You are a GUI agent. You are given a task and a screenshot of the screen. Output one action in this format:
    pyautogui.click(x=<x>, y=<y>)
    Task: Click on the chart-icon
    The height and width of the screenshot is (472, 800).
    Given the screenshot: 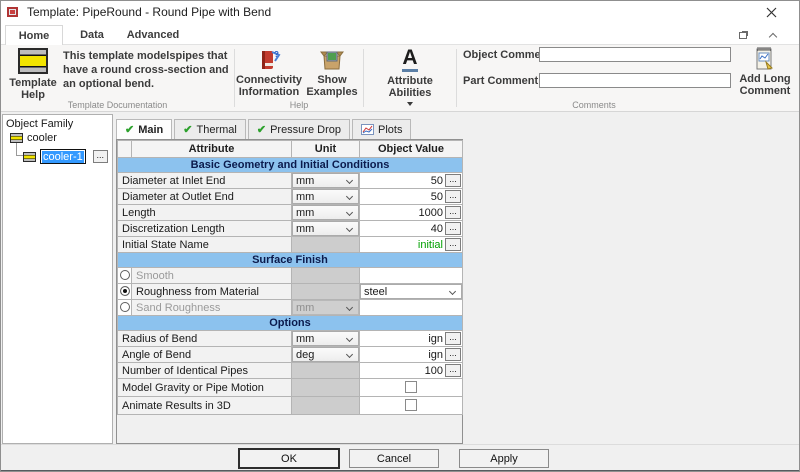 What is the action you would take?
    pyautogui.click(x=367, y=129)
    